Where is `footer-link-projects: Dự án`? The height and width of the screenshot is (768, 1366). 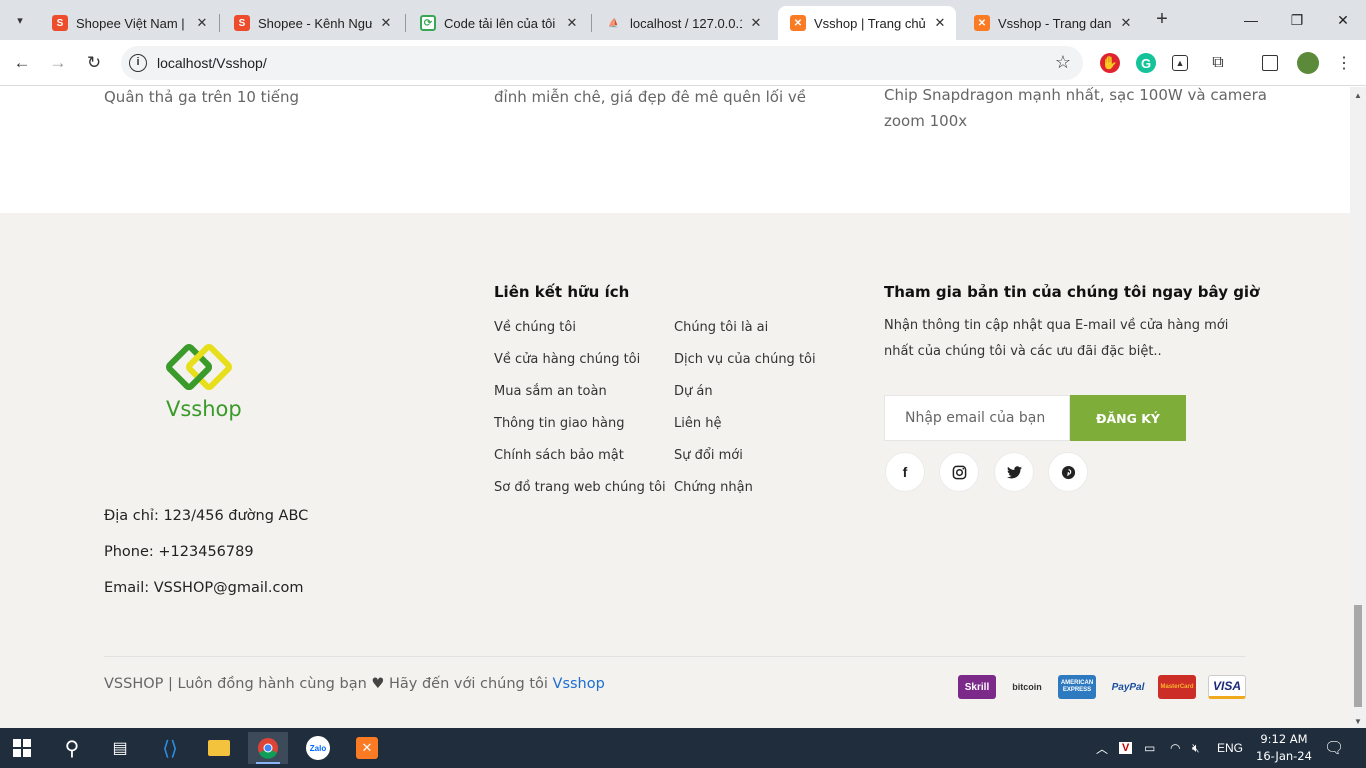
footer-link-projects: Dự án is located at coordinates (693, 391).